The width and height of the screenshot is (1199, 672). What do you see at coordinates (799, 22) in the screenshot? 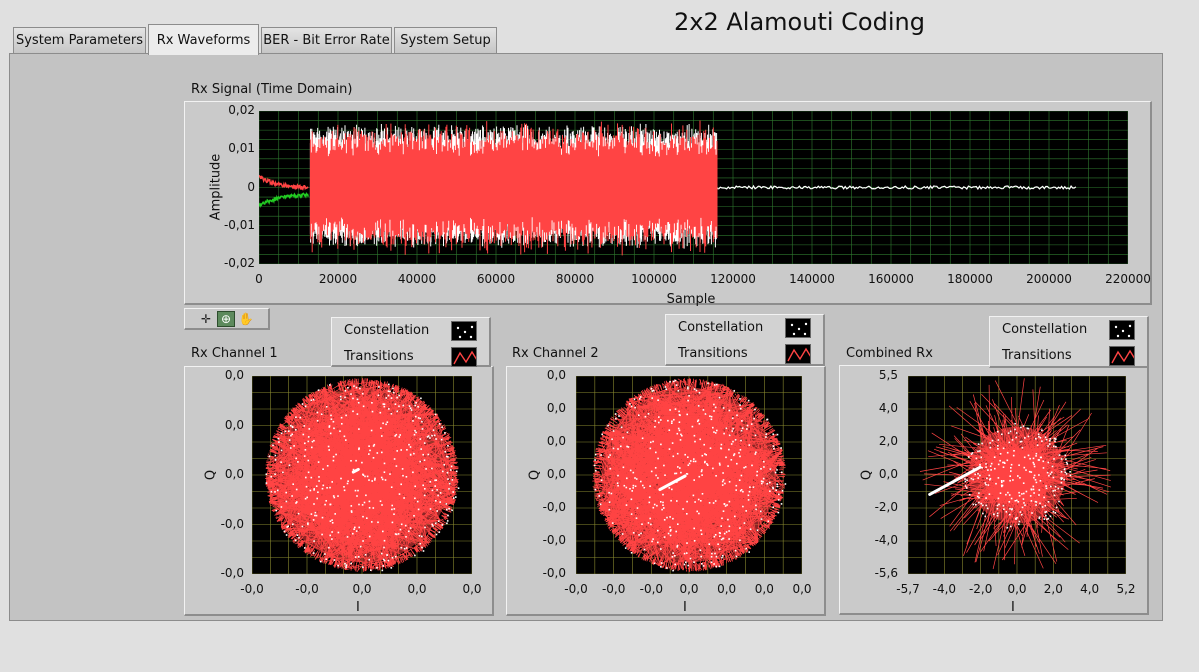
I see `app-title: 2x2 Alamouti Coding` at bounding box center [799, 22].